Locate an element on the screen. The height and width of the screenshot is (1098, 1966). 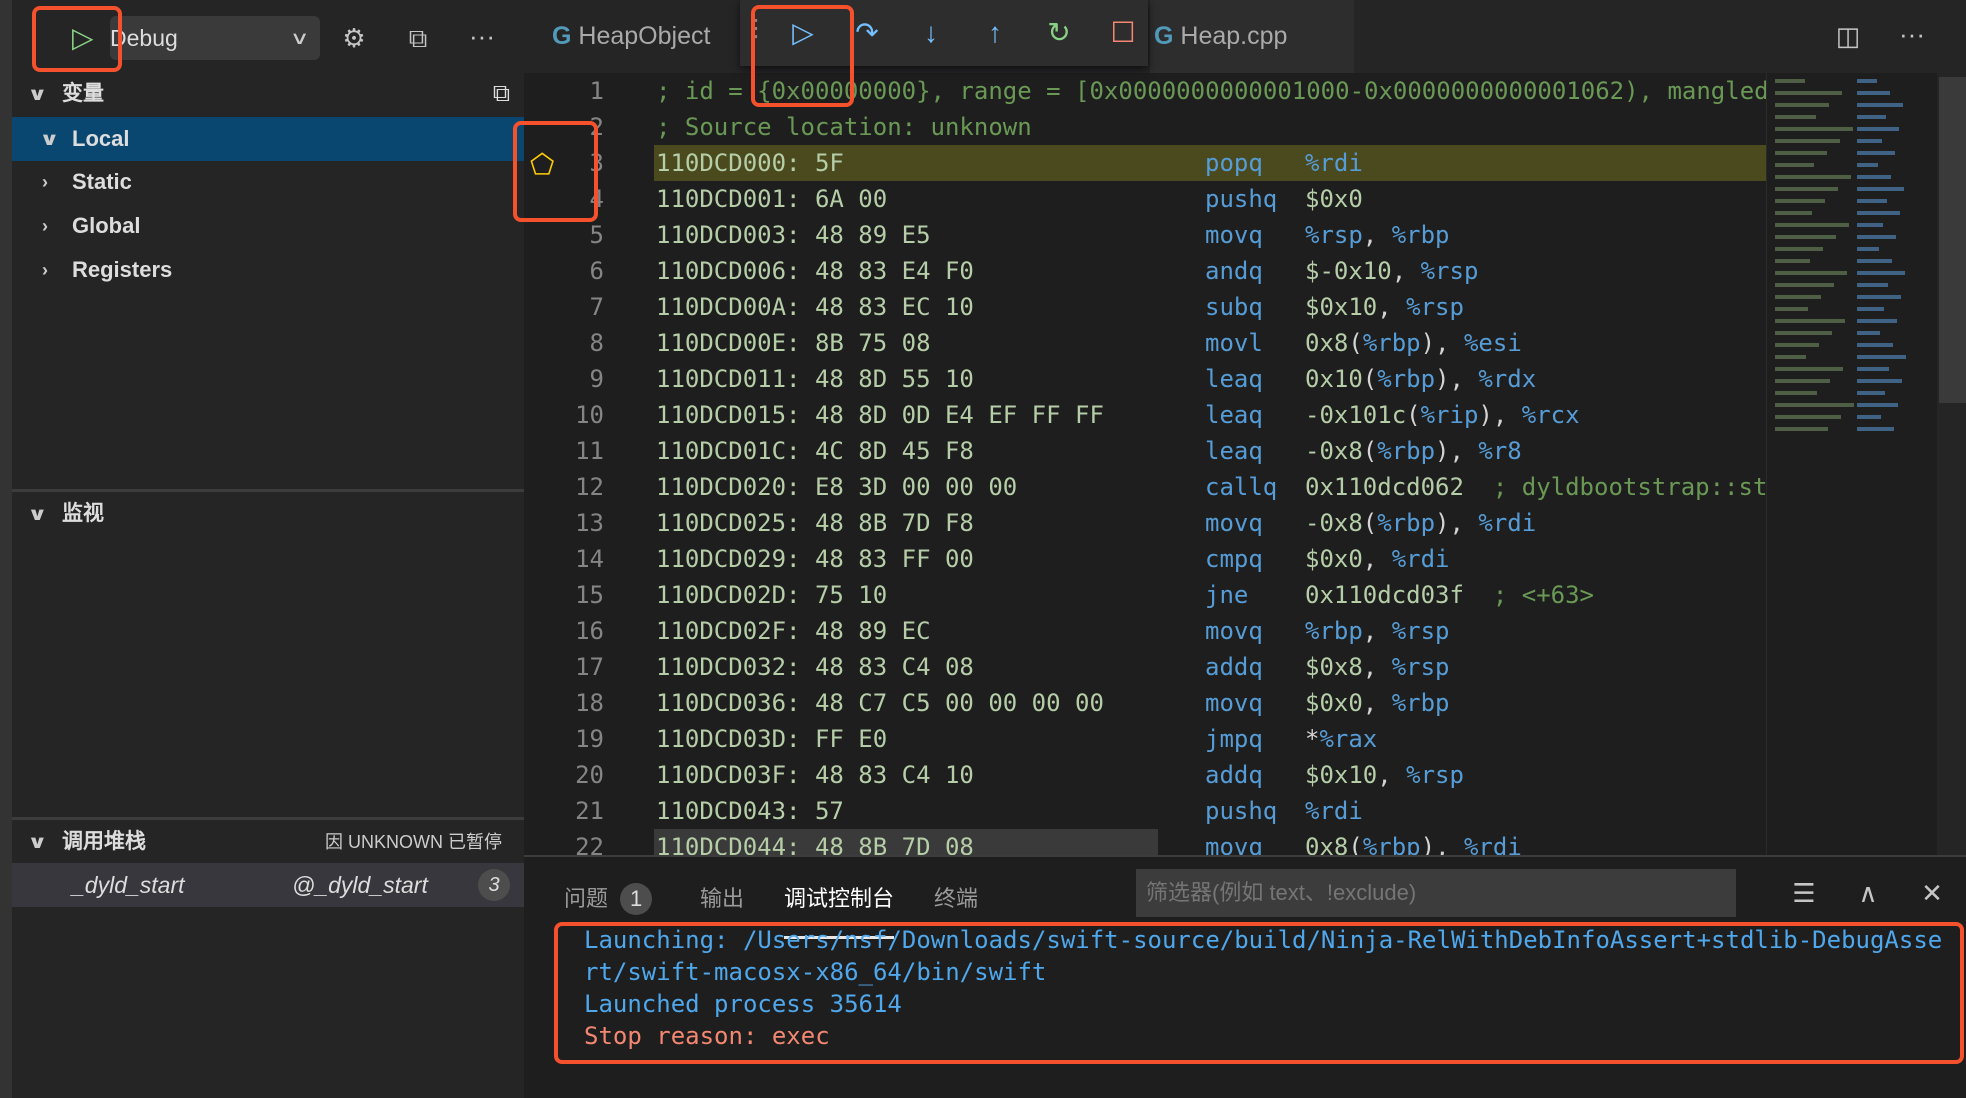
instruction-bytes: 110DCD00A: 48 83 EC 10 is located at coordinates (815, 307).